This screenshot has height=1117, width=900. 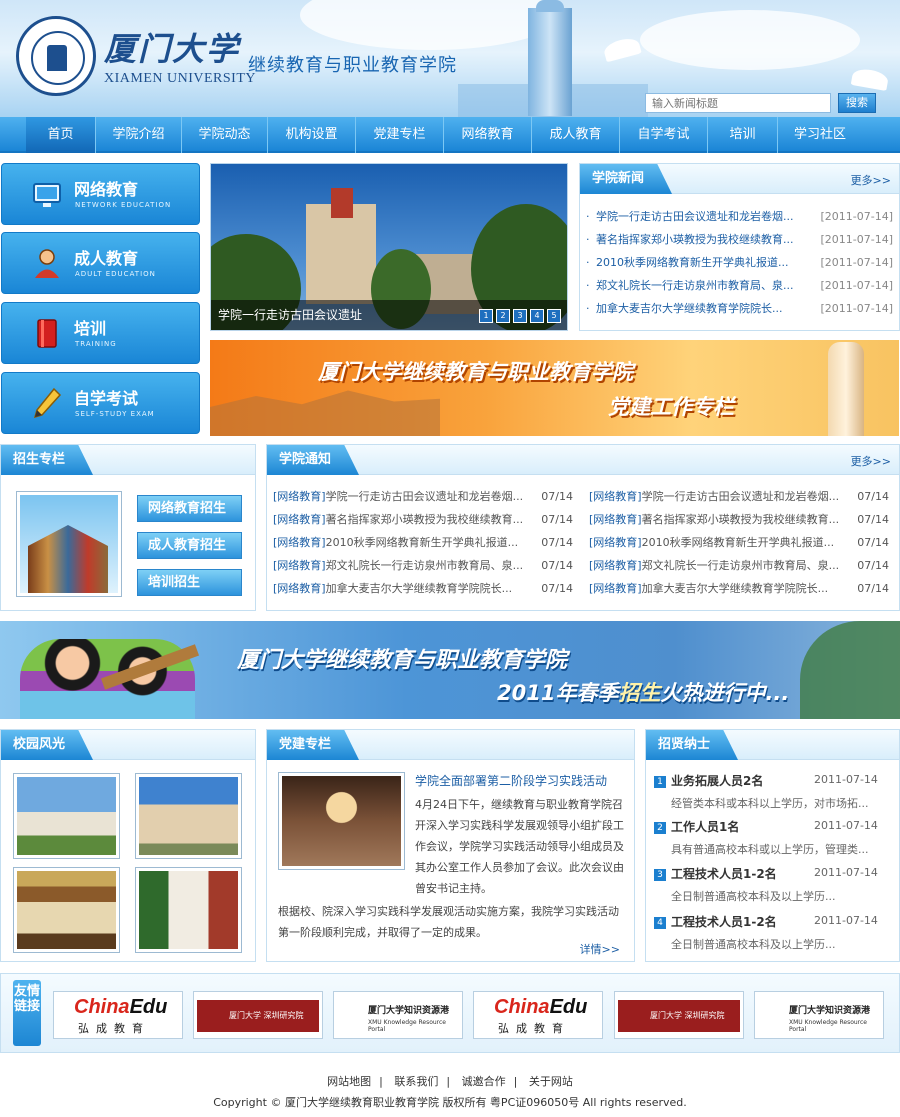 I want to click on nav-item-network-edu: 网络教育, so click(x=488, y=135).